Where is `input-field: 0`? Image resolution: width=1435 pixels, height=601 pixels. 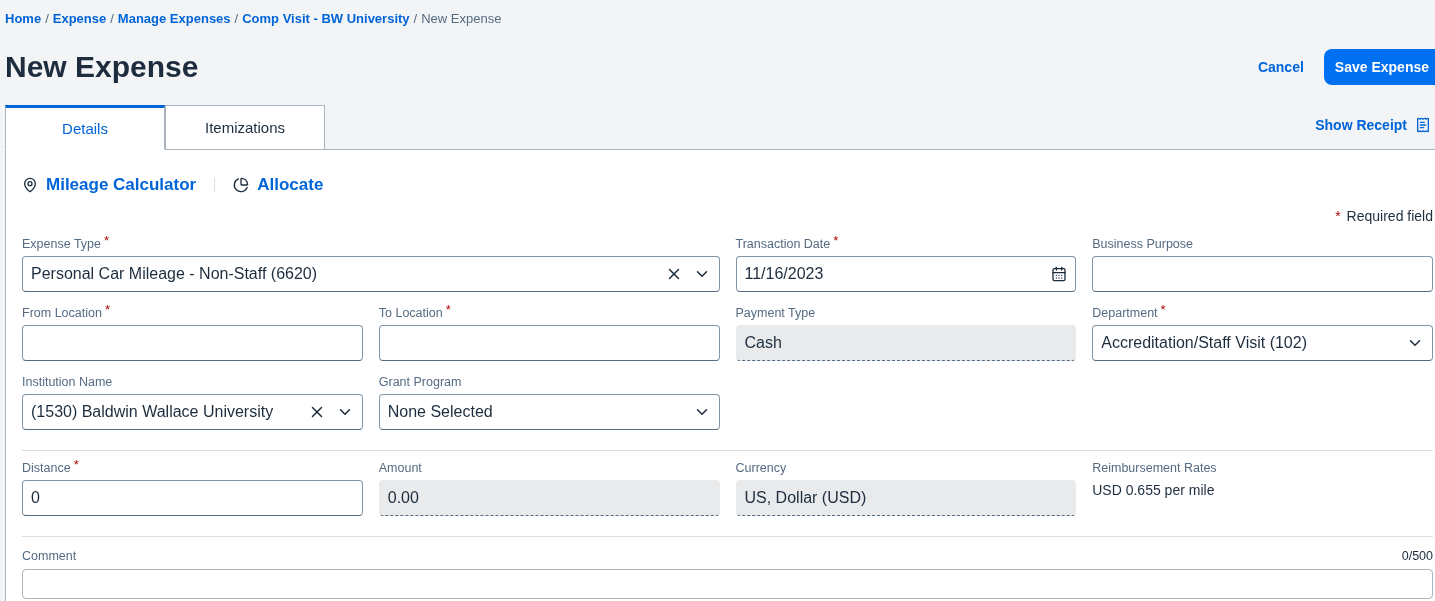
input-field: 0 is located at coordinates (192, 498).